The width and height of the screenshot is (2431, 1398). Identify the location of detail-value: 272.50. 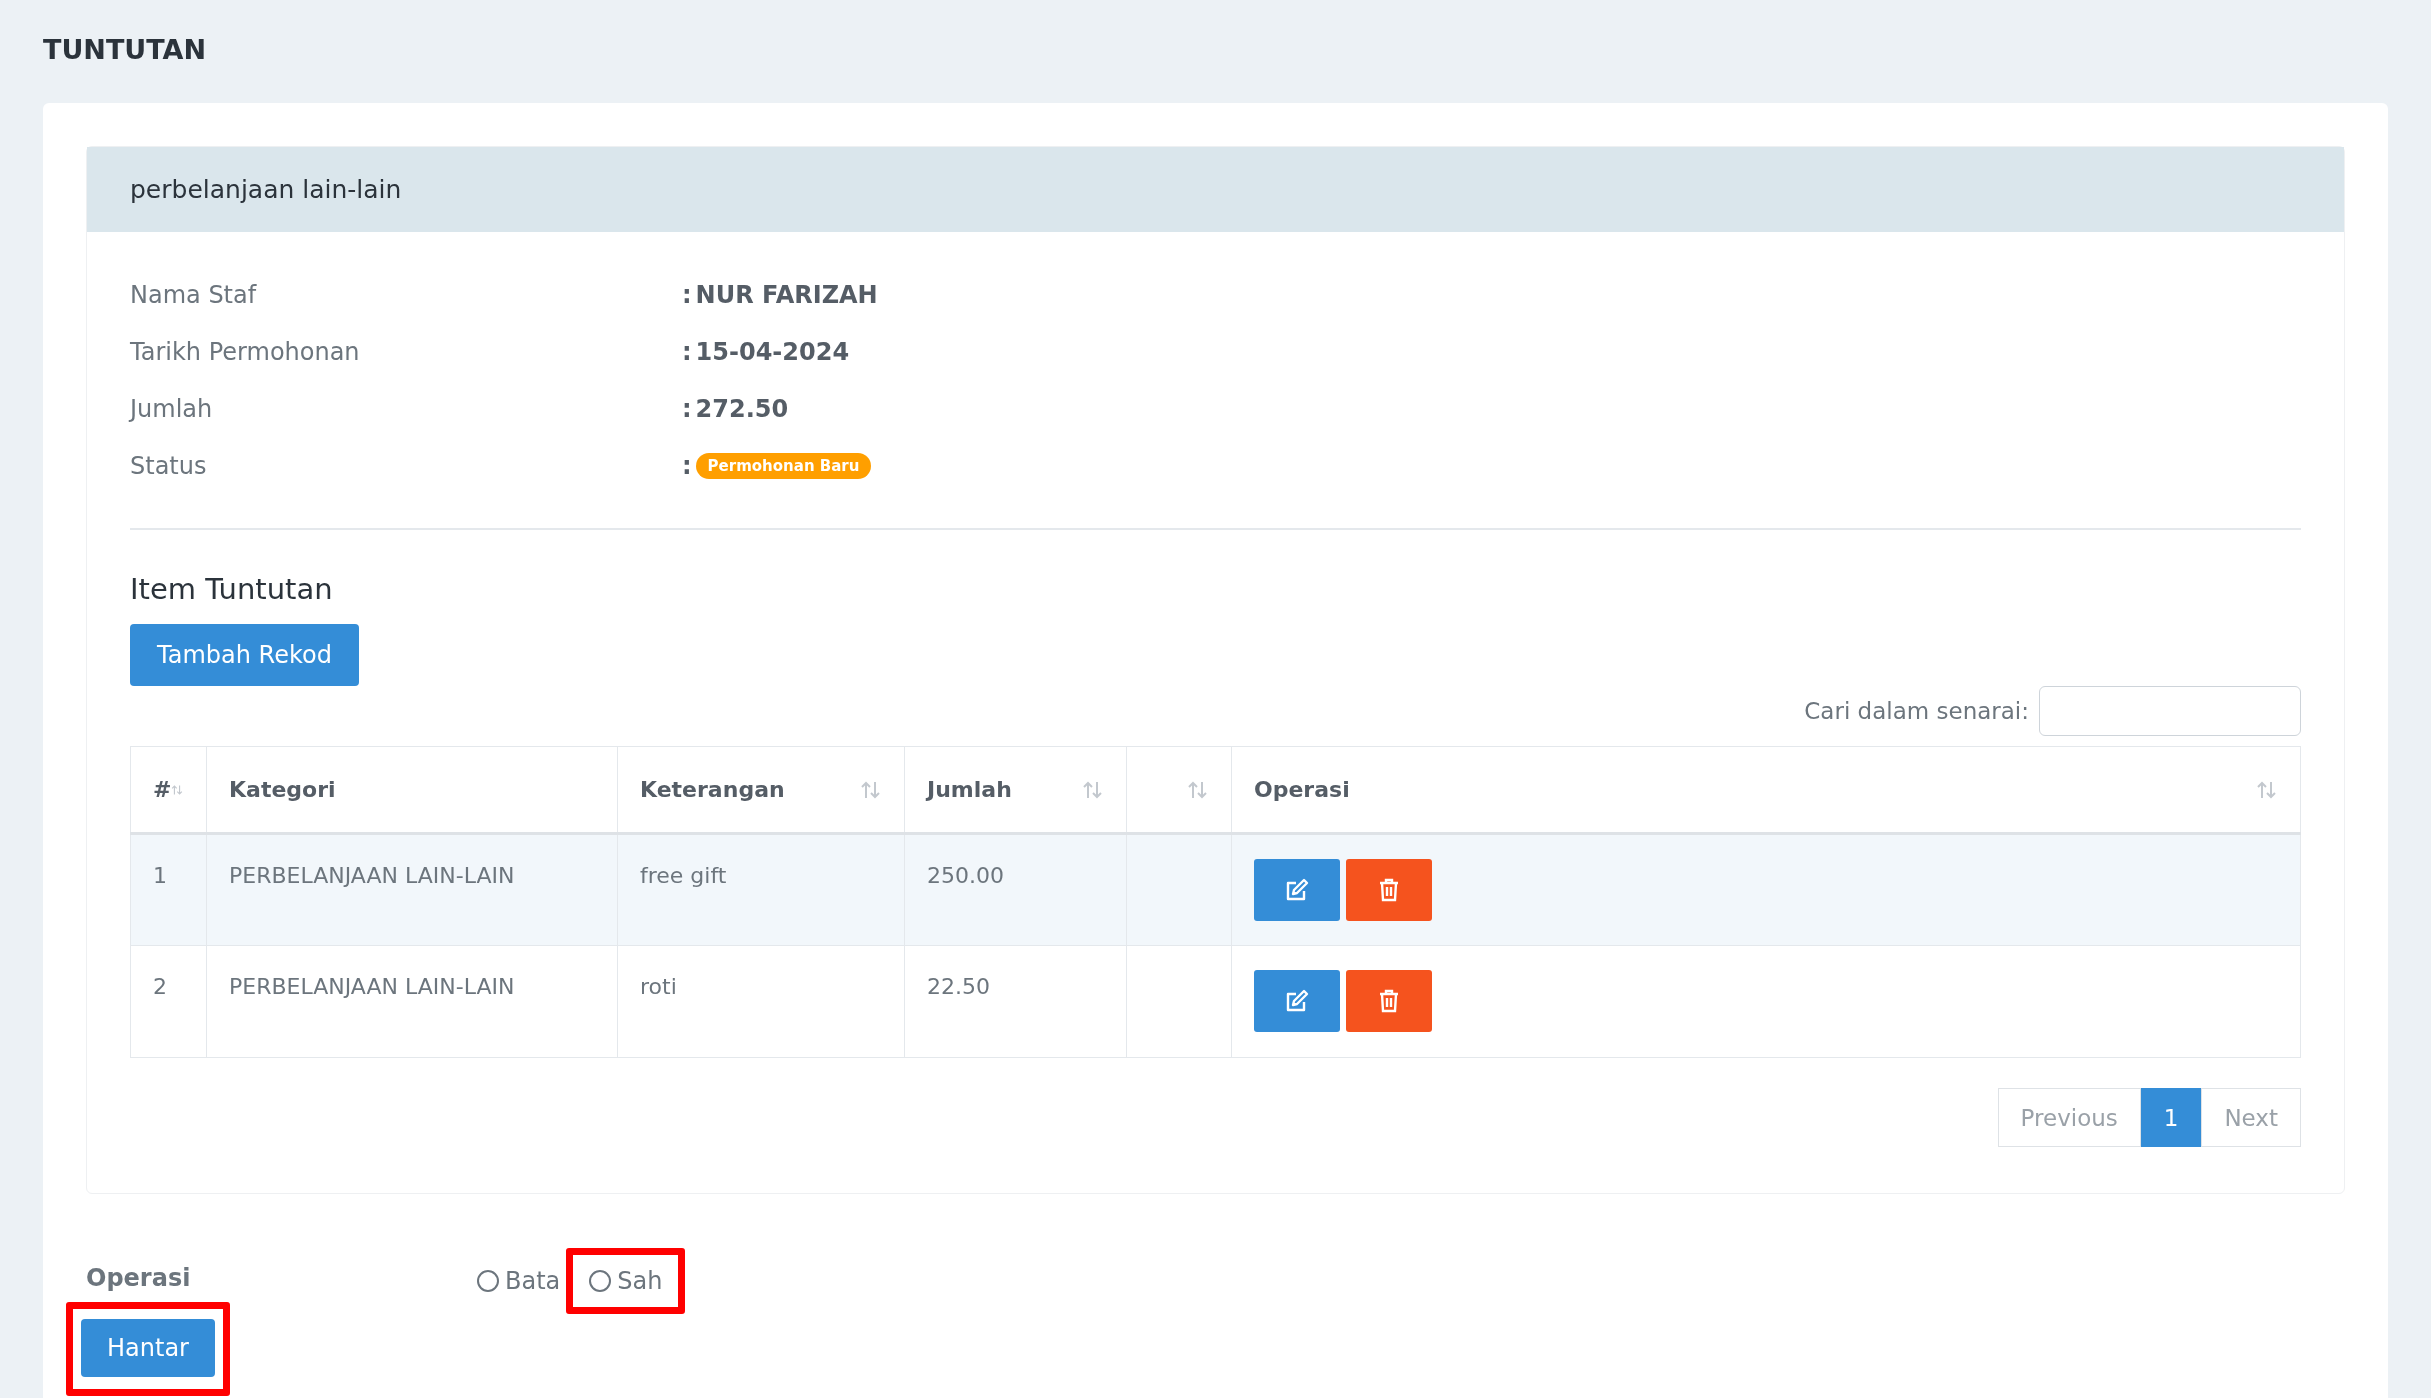
(742, 408).